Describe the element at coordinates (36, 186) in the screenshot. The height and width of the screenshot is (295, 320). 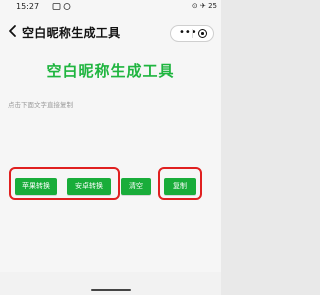
I see `apple-convert-button: 苹果转换` at that location.